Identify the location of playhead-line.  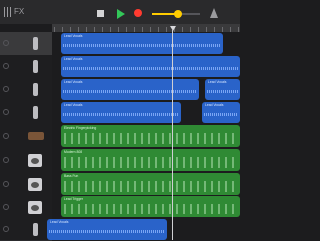
(172, 135).